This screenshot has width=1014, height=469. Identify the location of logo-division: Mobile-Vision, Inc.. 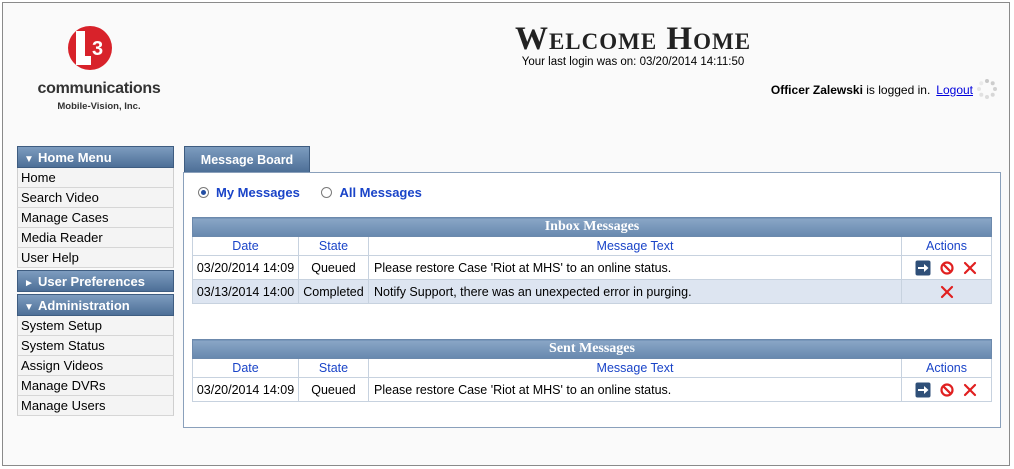
(99, 106).